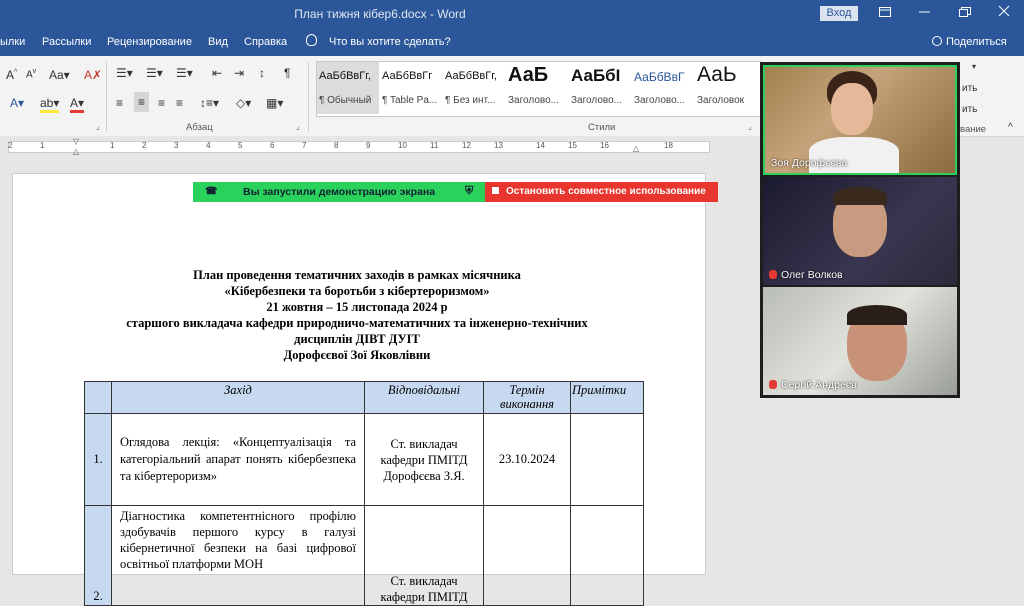  I want to click on style-normal: АаБбВвГг, ¶ Обычный, so click(348, 88).